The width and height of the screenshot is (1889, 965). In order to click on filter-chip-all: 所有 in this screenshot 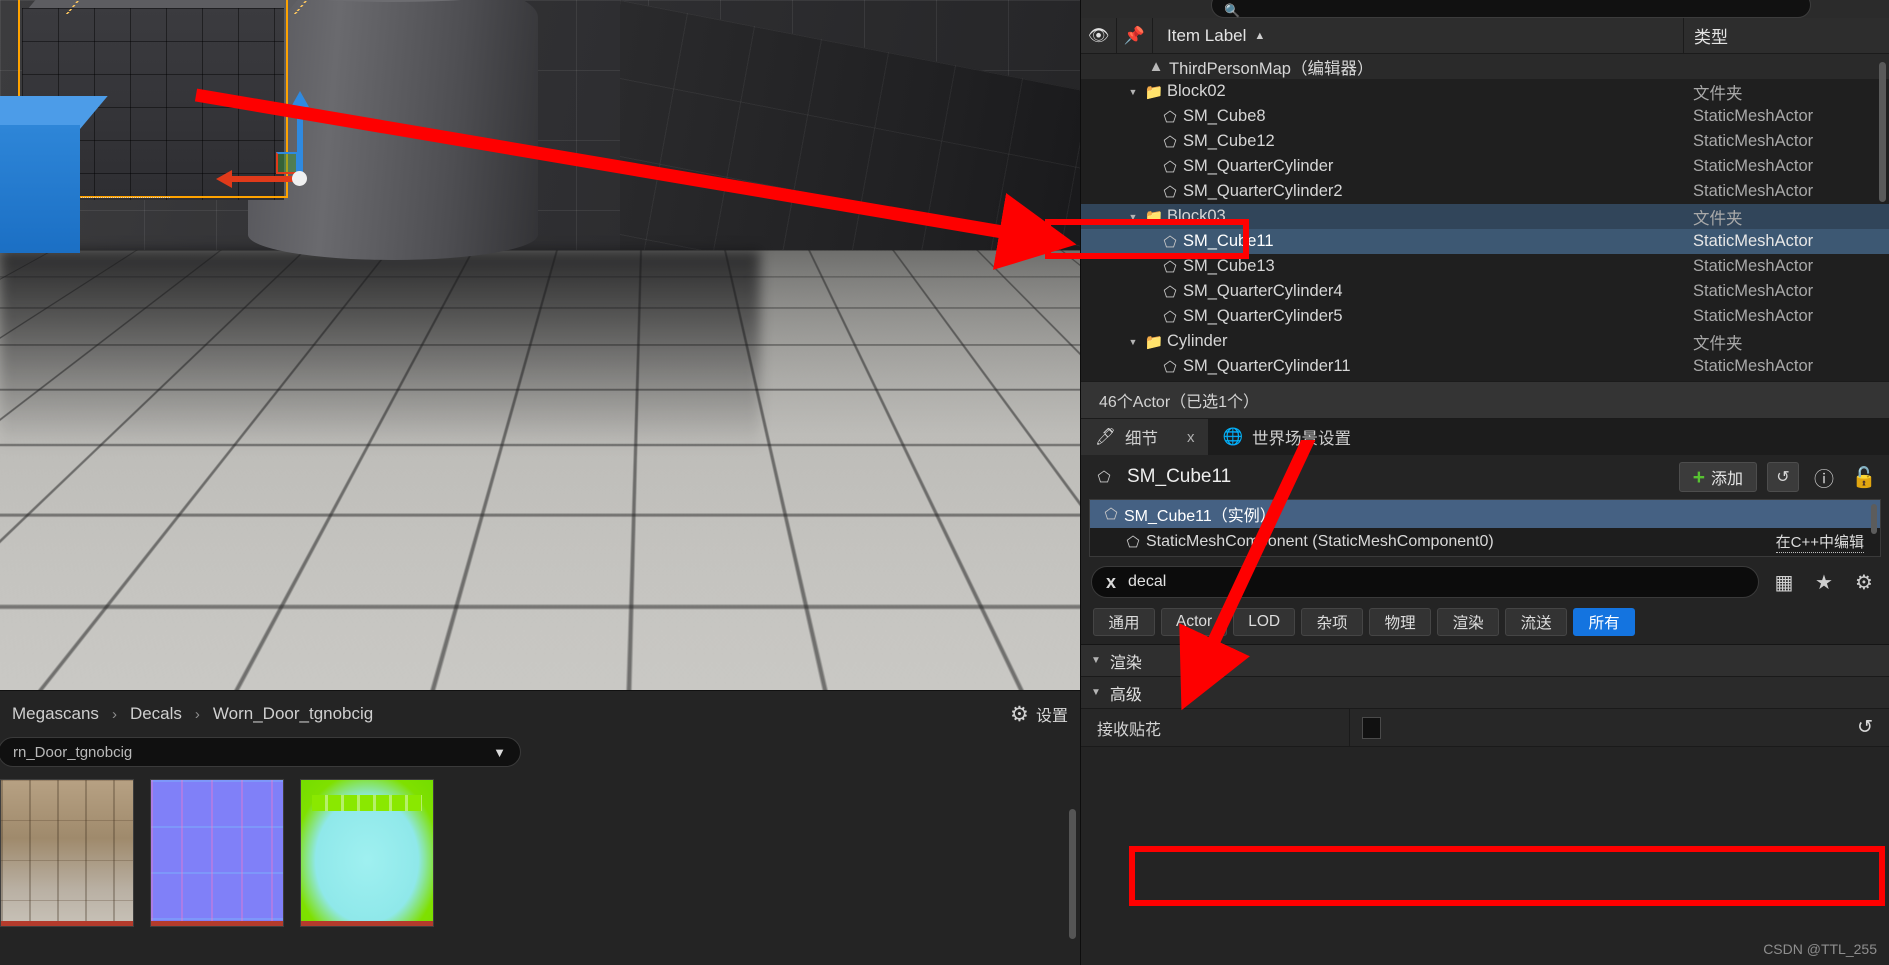, I will do `click(1604, 622)`.